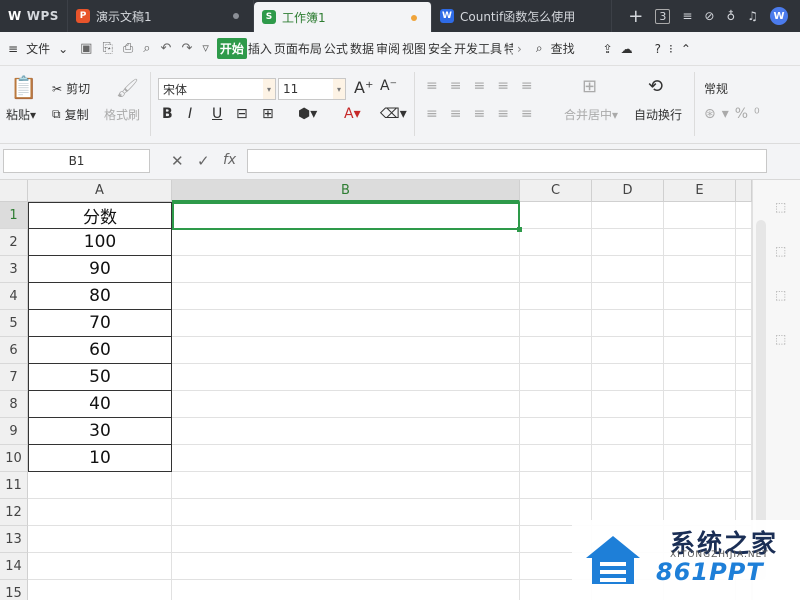 Image resolution: width=800 pixels, height=600 pixels. What do you see at coordinates (298, 48) in the screenshot?
I see `menu-tab-page-layout: 页面布局` at bounding box center [298, 48].